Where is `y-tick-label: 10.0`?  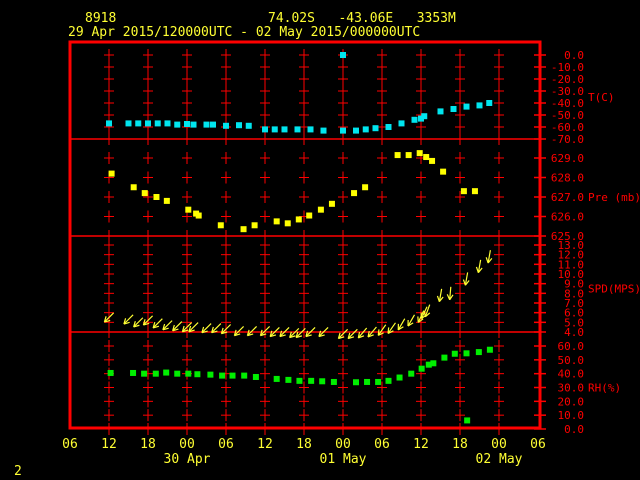 y-tick-label: 10.0 is located at coordinates (571, 415).